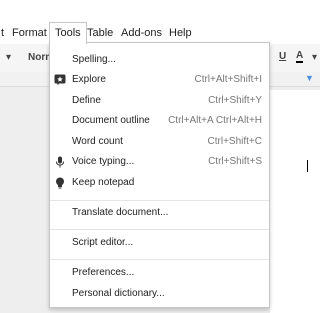 This screenshot has width=320, height=313. I want to click on menu-item-label: Word count, so click(97, 141).